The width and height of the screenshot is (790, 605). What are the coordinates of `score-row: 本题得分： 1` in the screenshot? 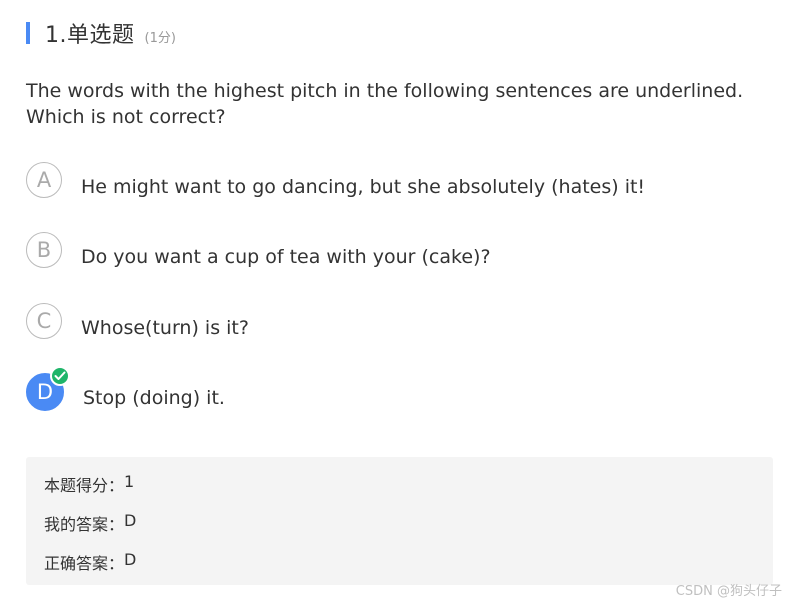 It's located at (89, 484).